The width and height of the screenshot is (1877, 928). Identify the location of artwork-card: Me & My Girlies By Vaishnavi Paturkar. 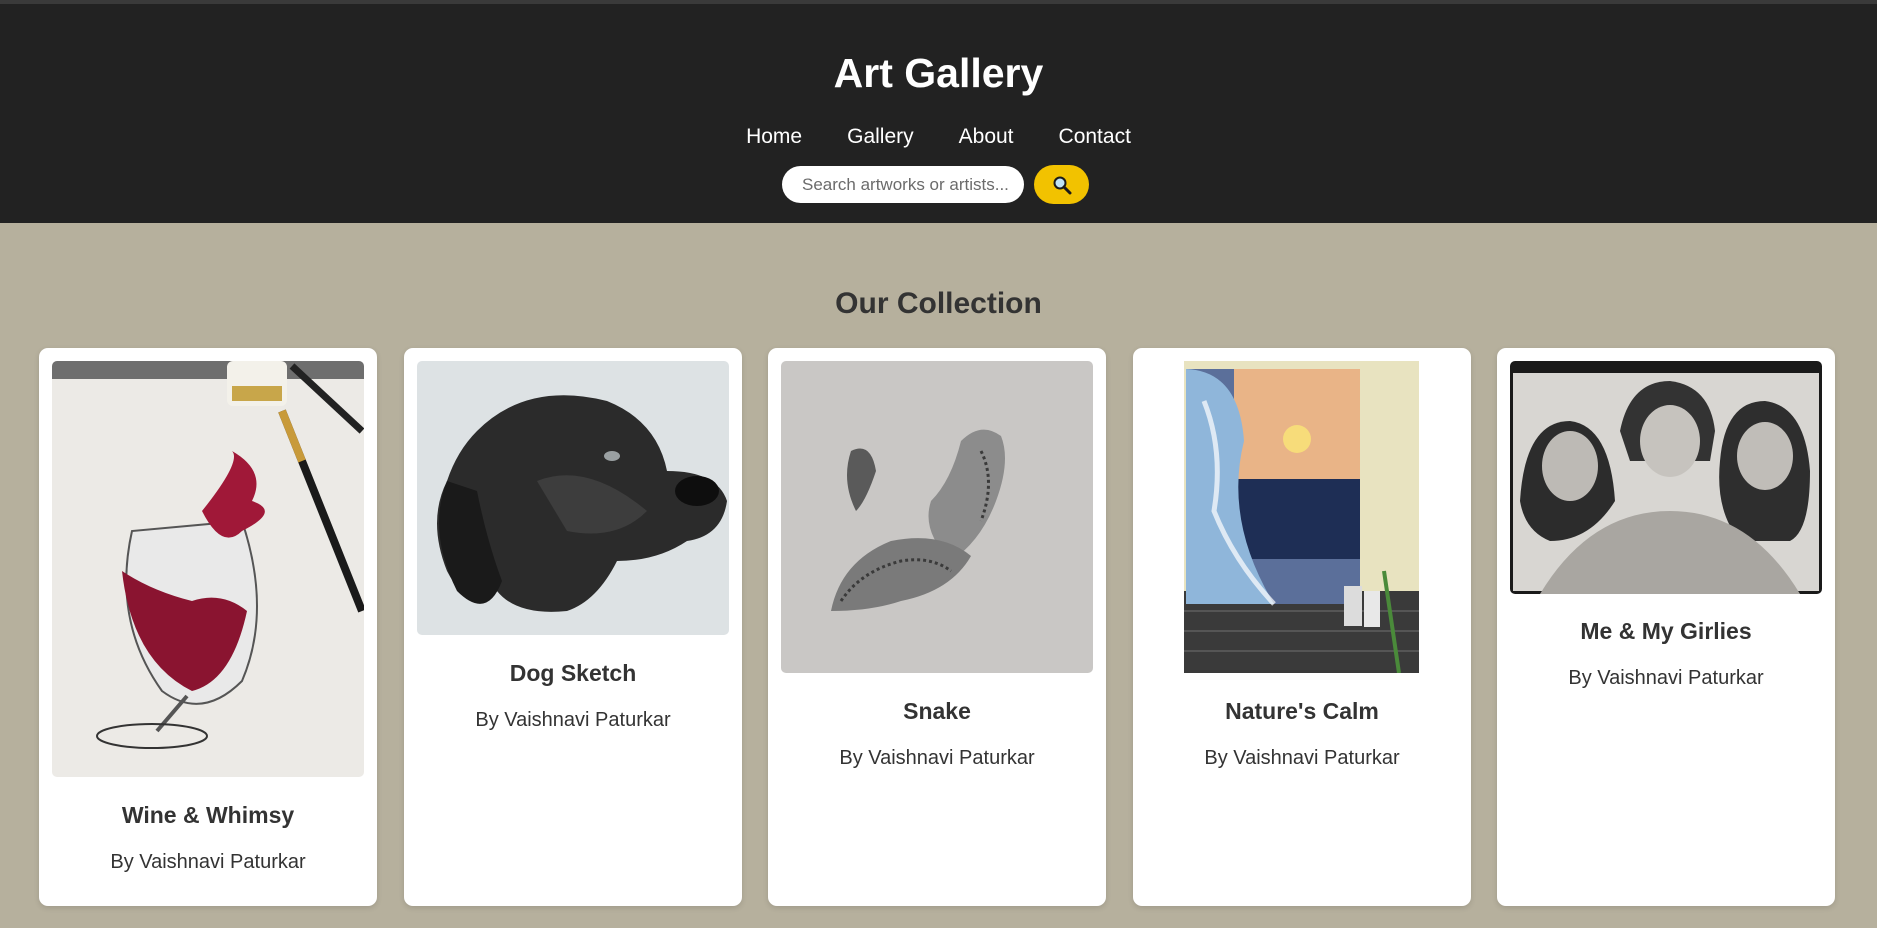
(1666, 627).